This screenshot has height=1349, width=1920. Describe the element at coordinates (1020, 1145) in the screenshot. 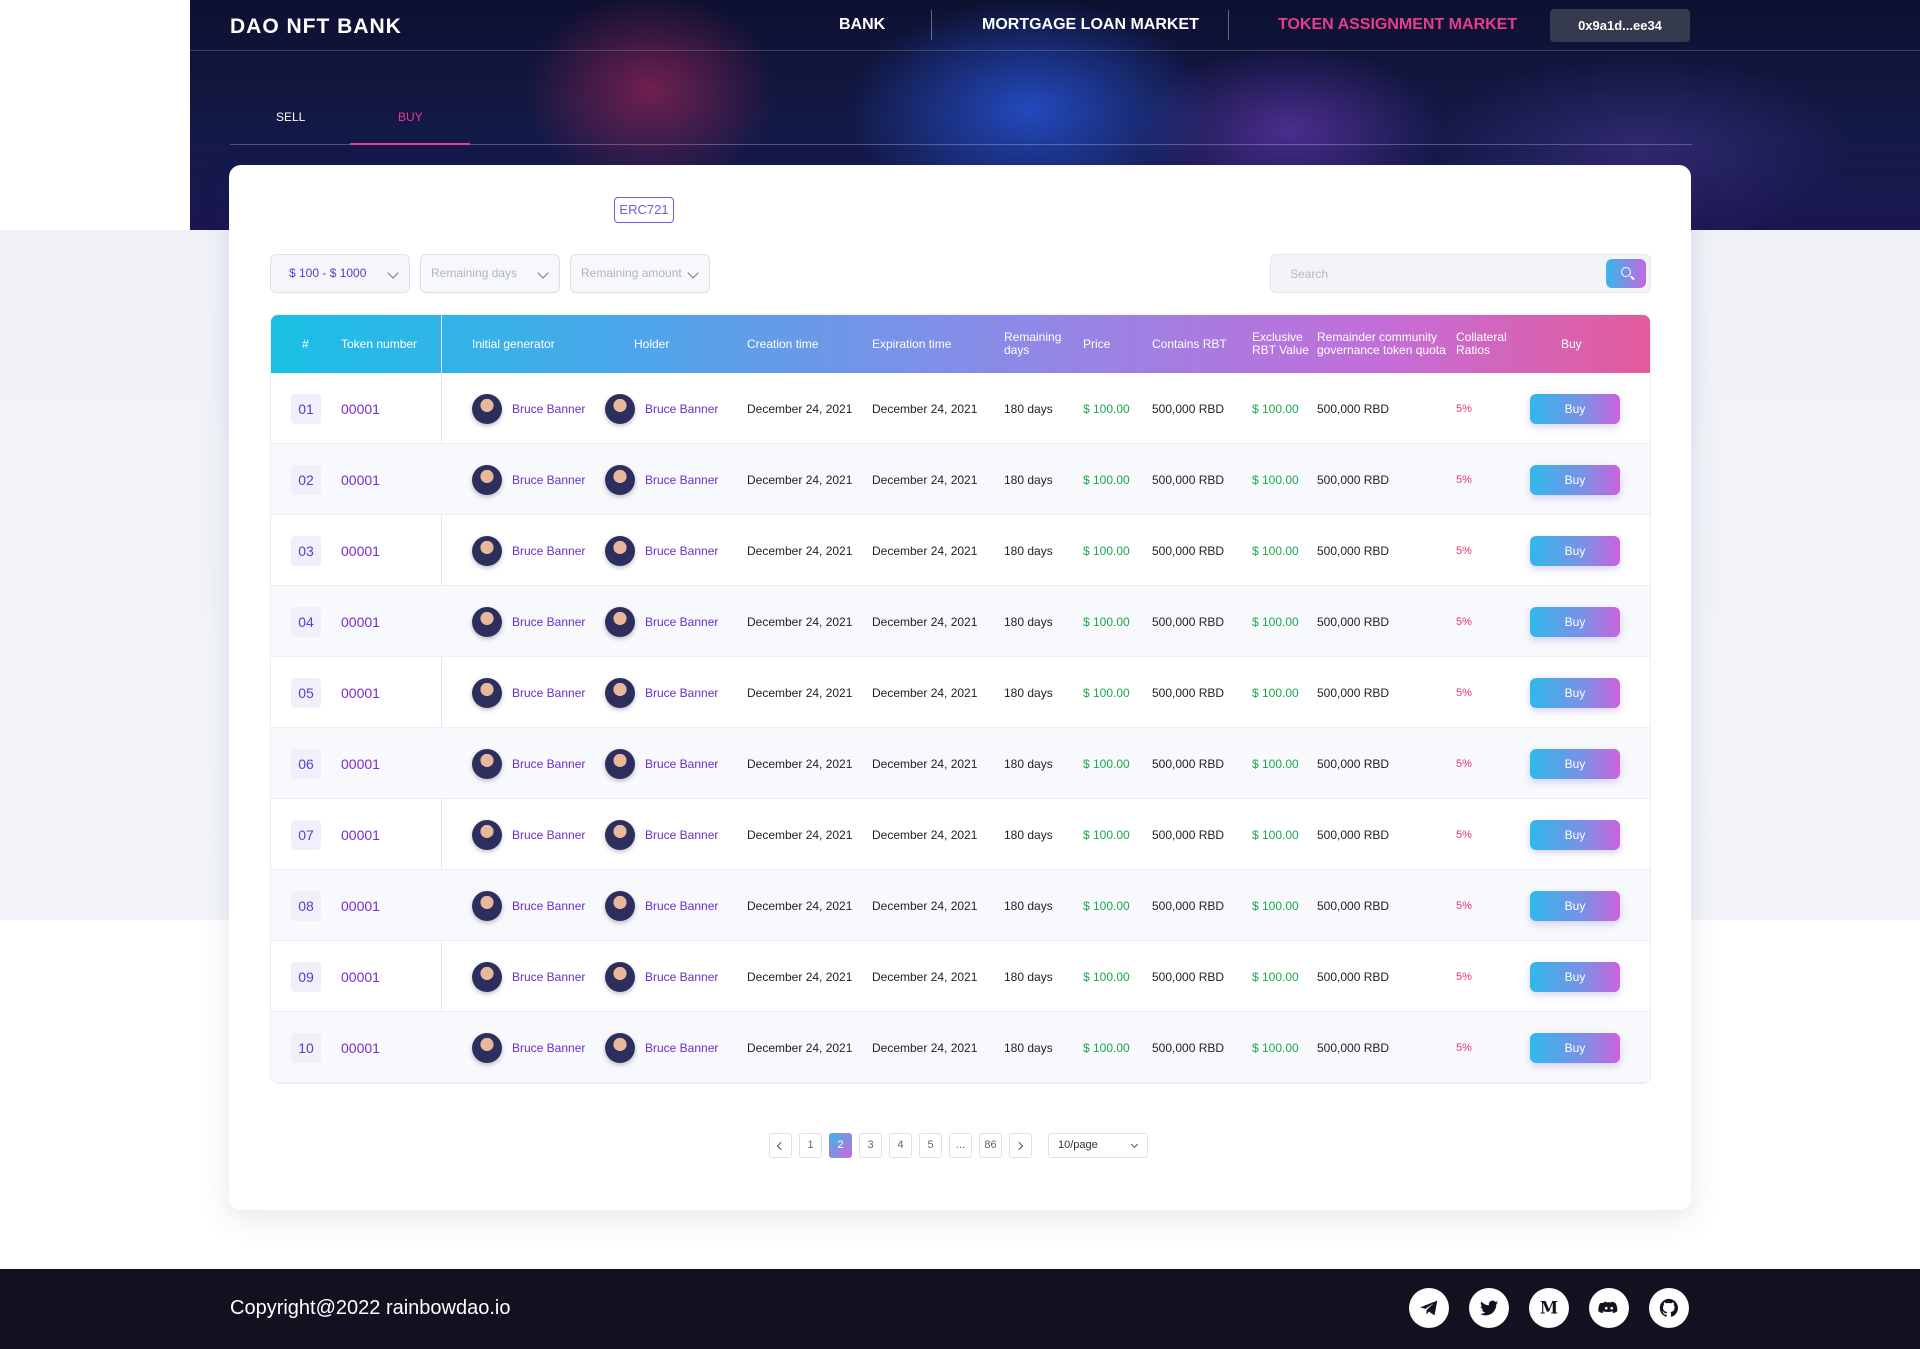

I see `next-page-button` at that location.